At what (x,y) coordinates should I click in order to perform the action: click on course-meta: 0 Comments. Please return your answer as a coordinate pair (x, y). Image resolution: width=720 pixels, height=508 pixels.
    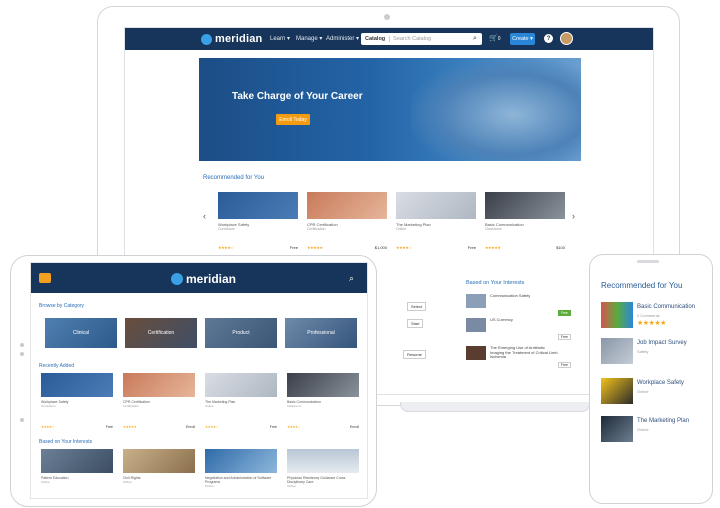
    Looking at the image, I should click on (648, 315).